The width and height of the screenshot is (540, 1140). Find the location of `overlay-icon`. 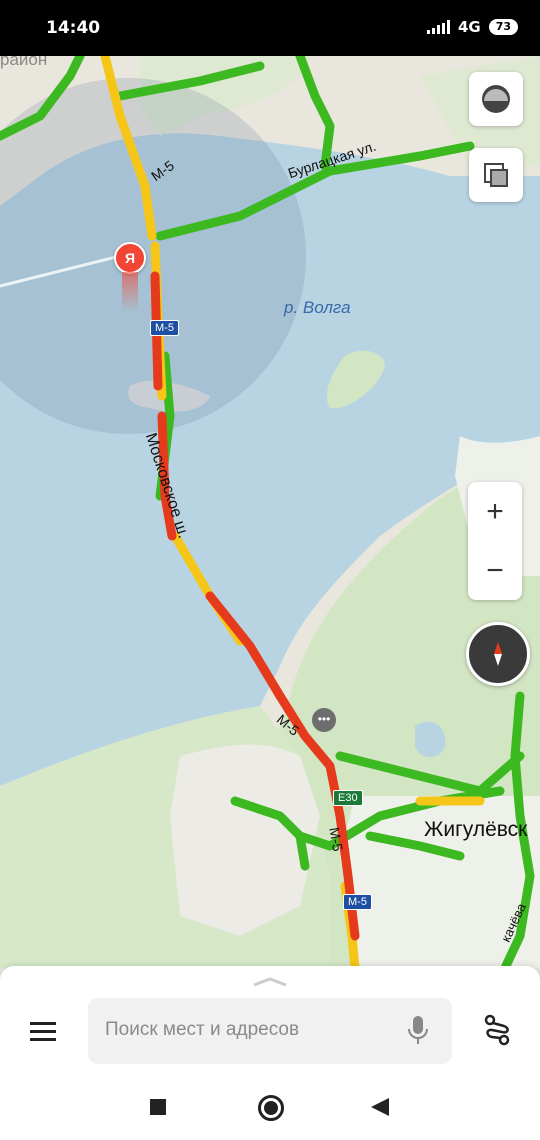

overlay-icon is located at coordinates (496, 175).